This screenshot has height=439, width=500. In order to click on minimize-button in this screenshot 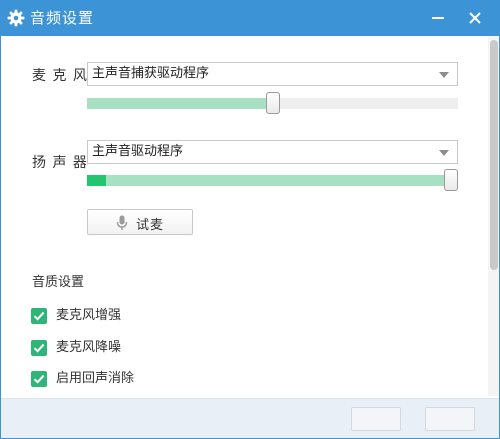, I will do `click(438, 18)`.